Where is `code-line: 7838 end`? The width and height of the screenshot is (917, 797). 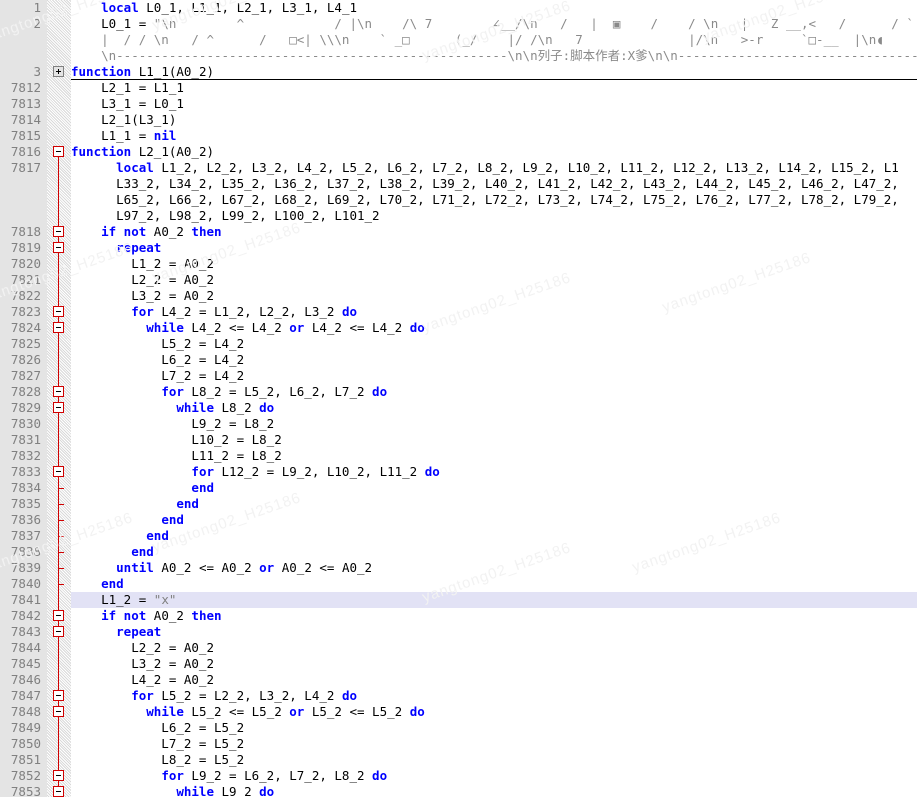
code-line: 7838 end is located at coordinates (458, 552).